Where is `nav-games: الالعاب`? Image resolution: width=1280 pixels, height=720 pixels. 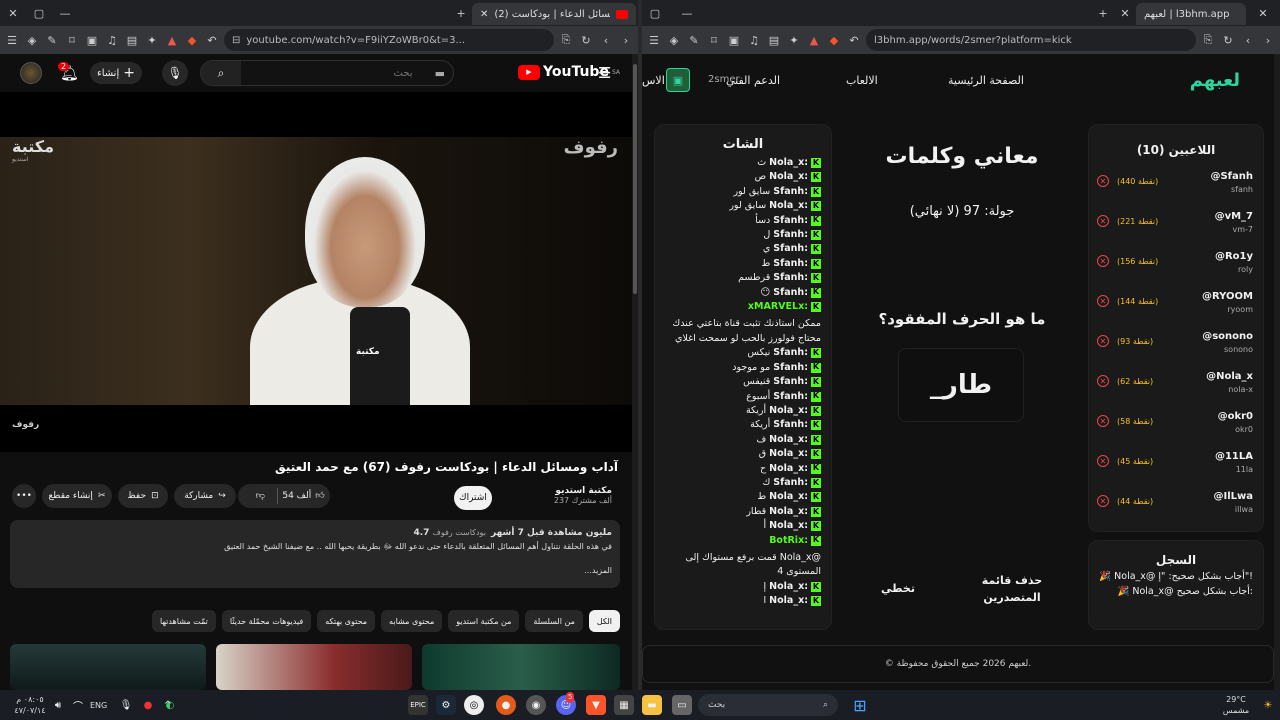
nav-games: الالعاب is located at coordinates (862, 80).